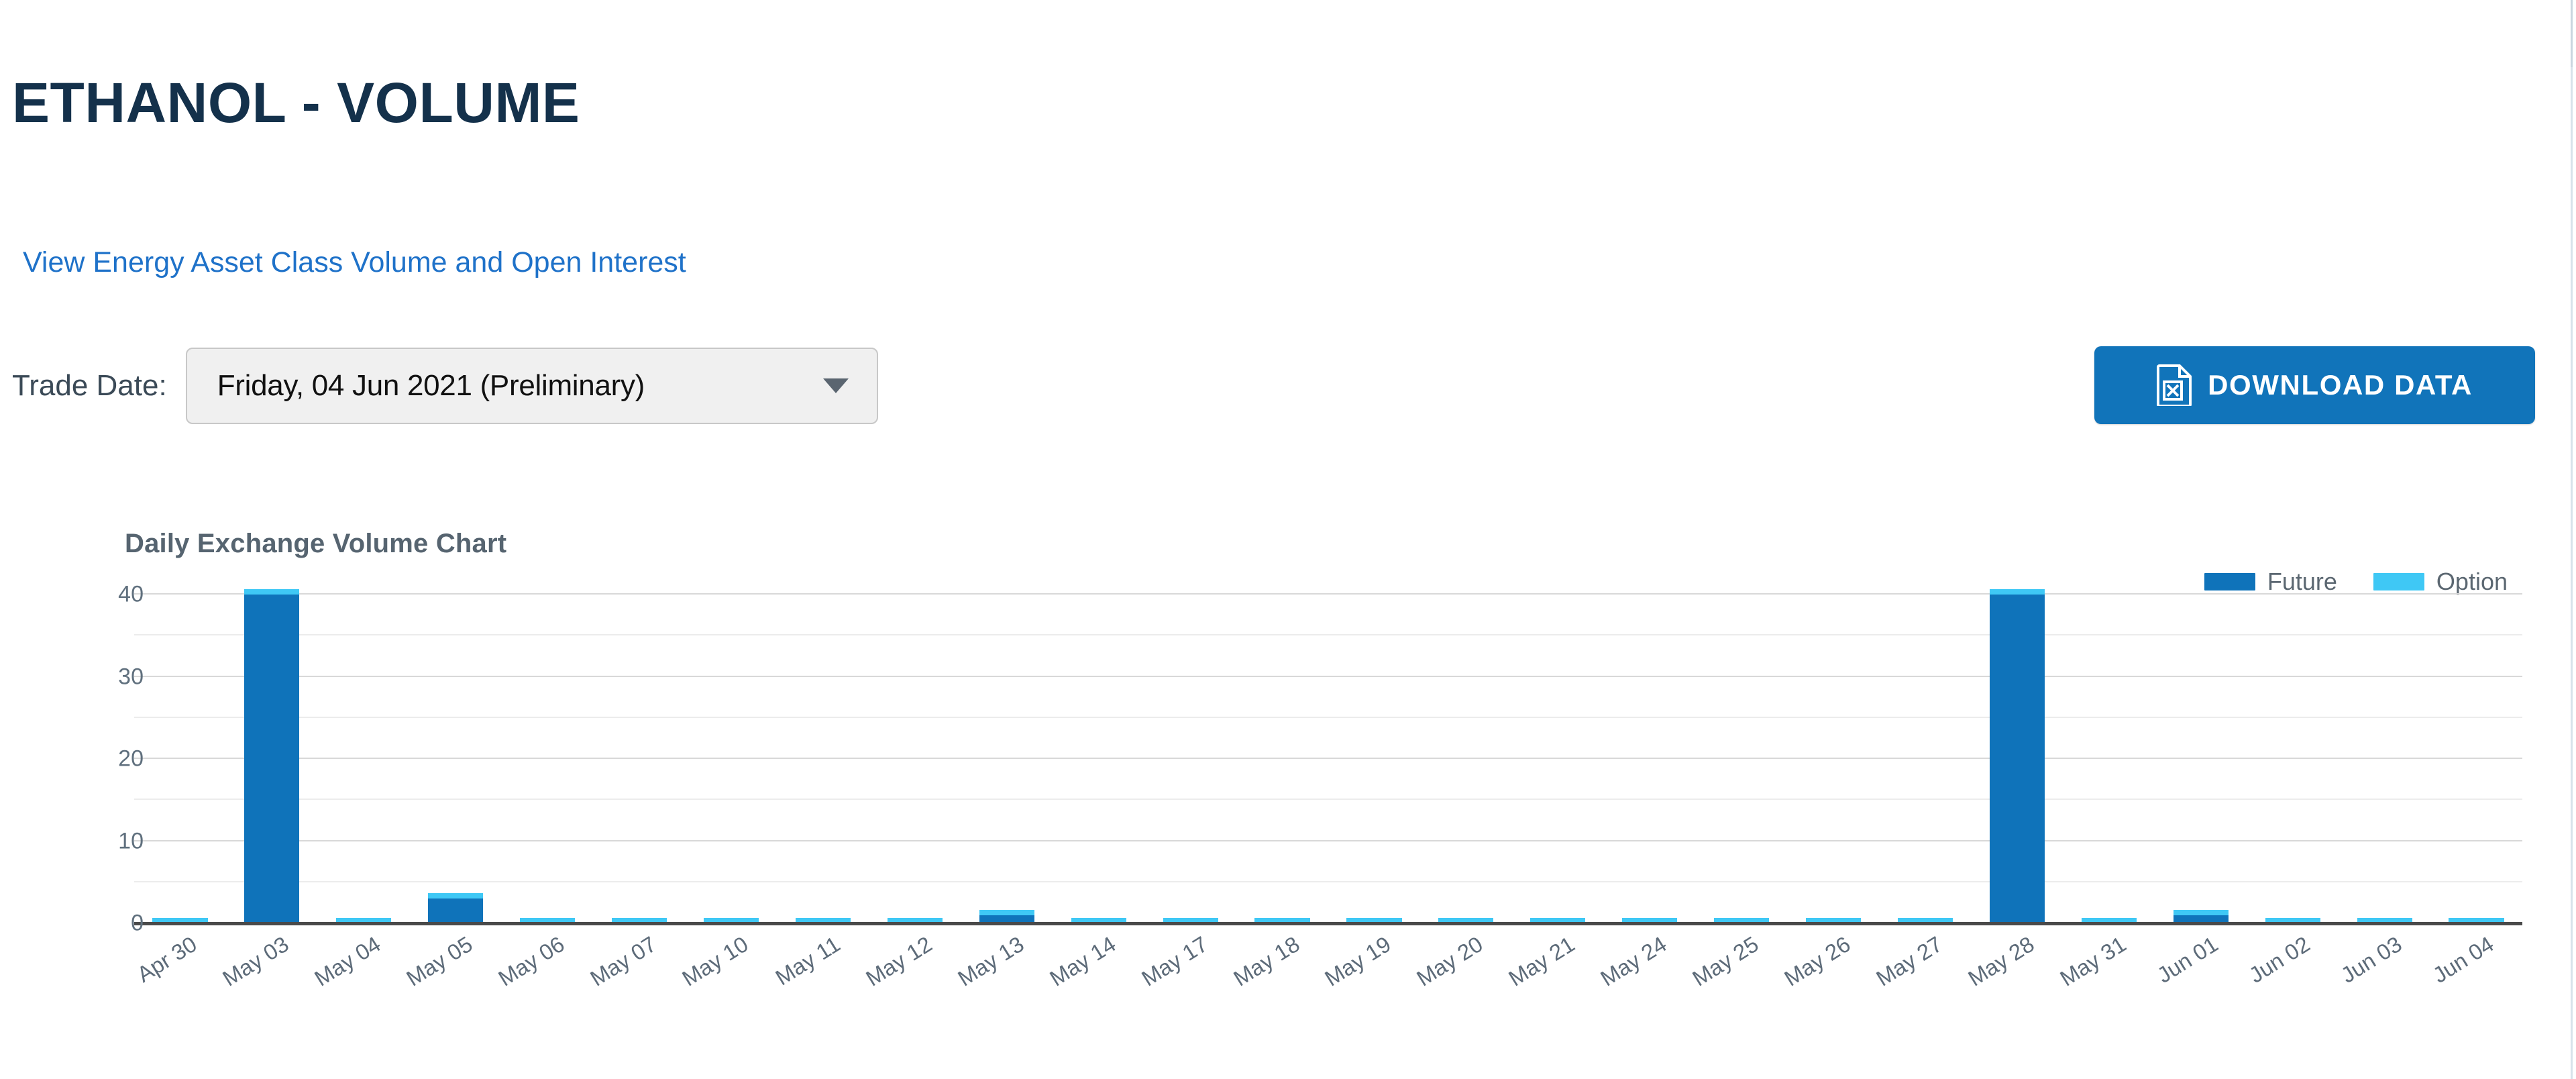 The image size is (2576, 1079). I want to click on x-axis-tick-label: Apr 30, so click(167, 959).